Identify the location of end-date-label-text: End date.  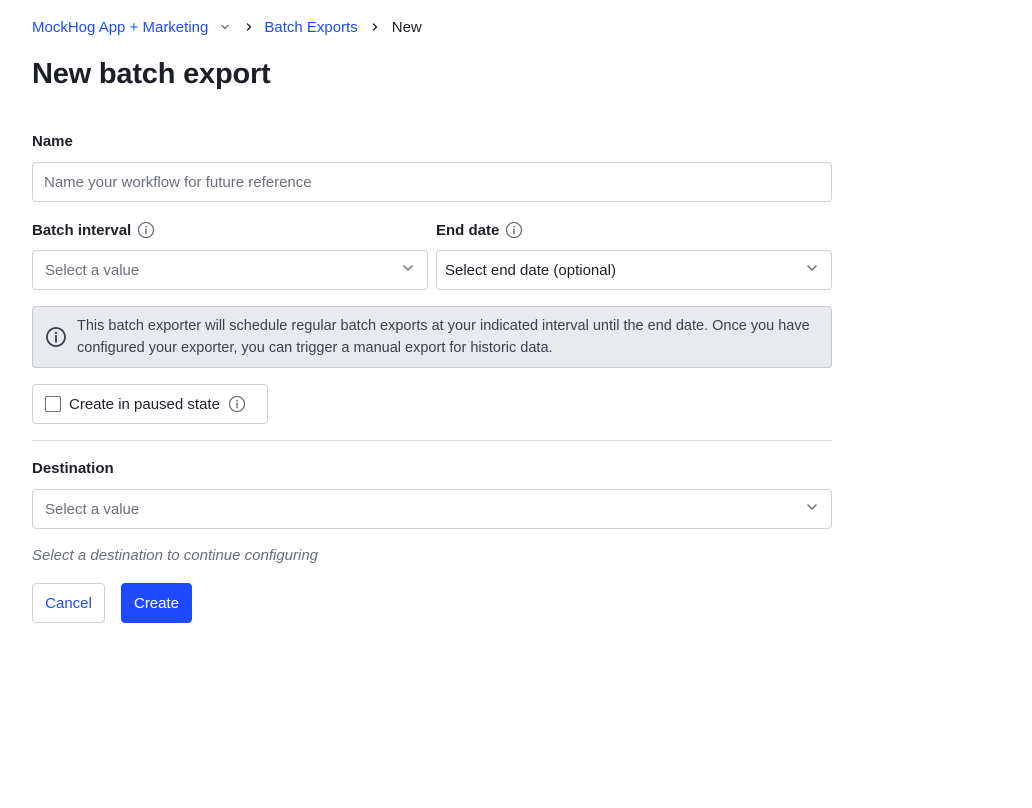
(468, 230).